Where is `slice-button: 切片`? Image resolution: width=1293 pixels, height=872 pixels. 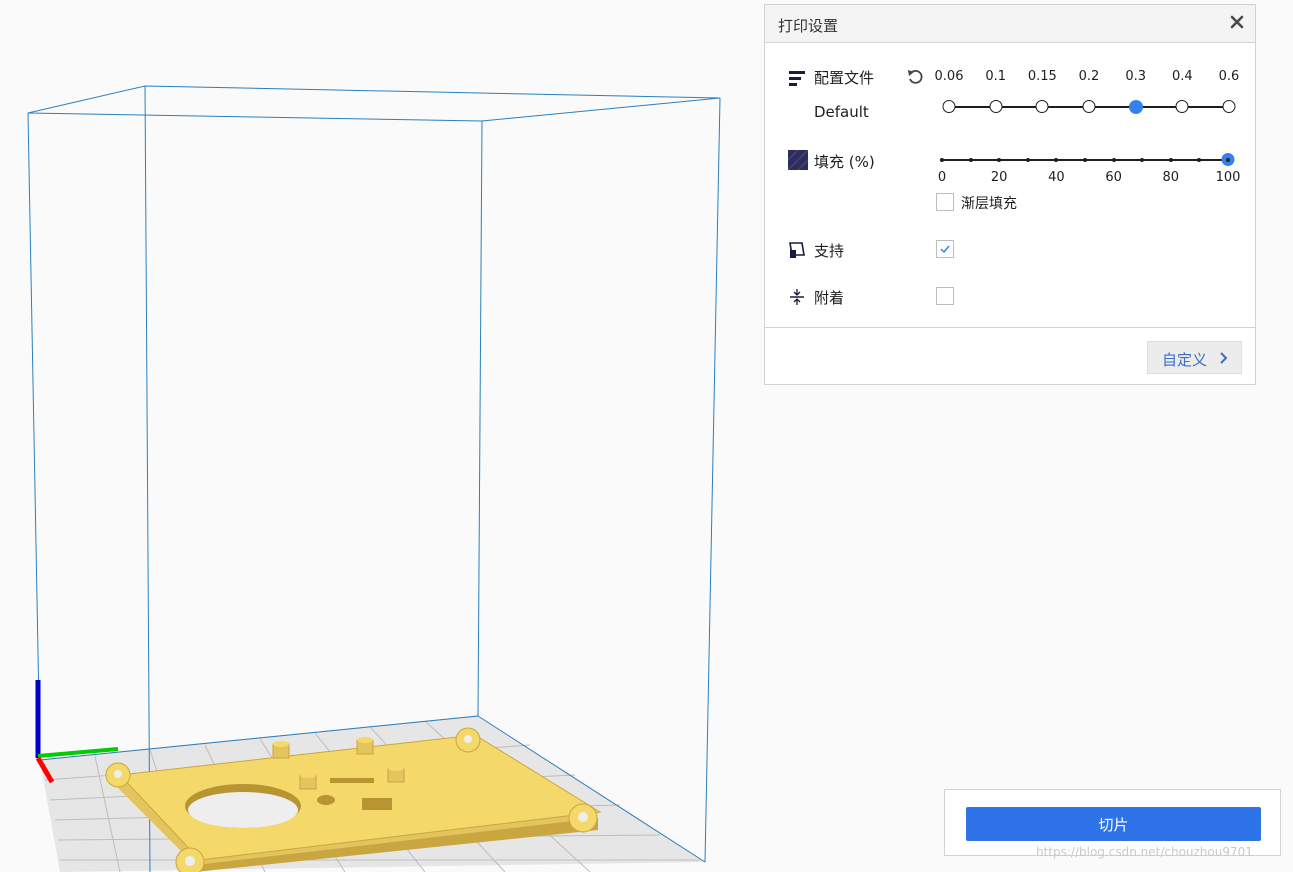
slice-button: 切片 is located at coordinates (1113, 824).